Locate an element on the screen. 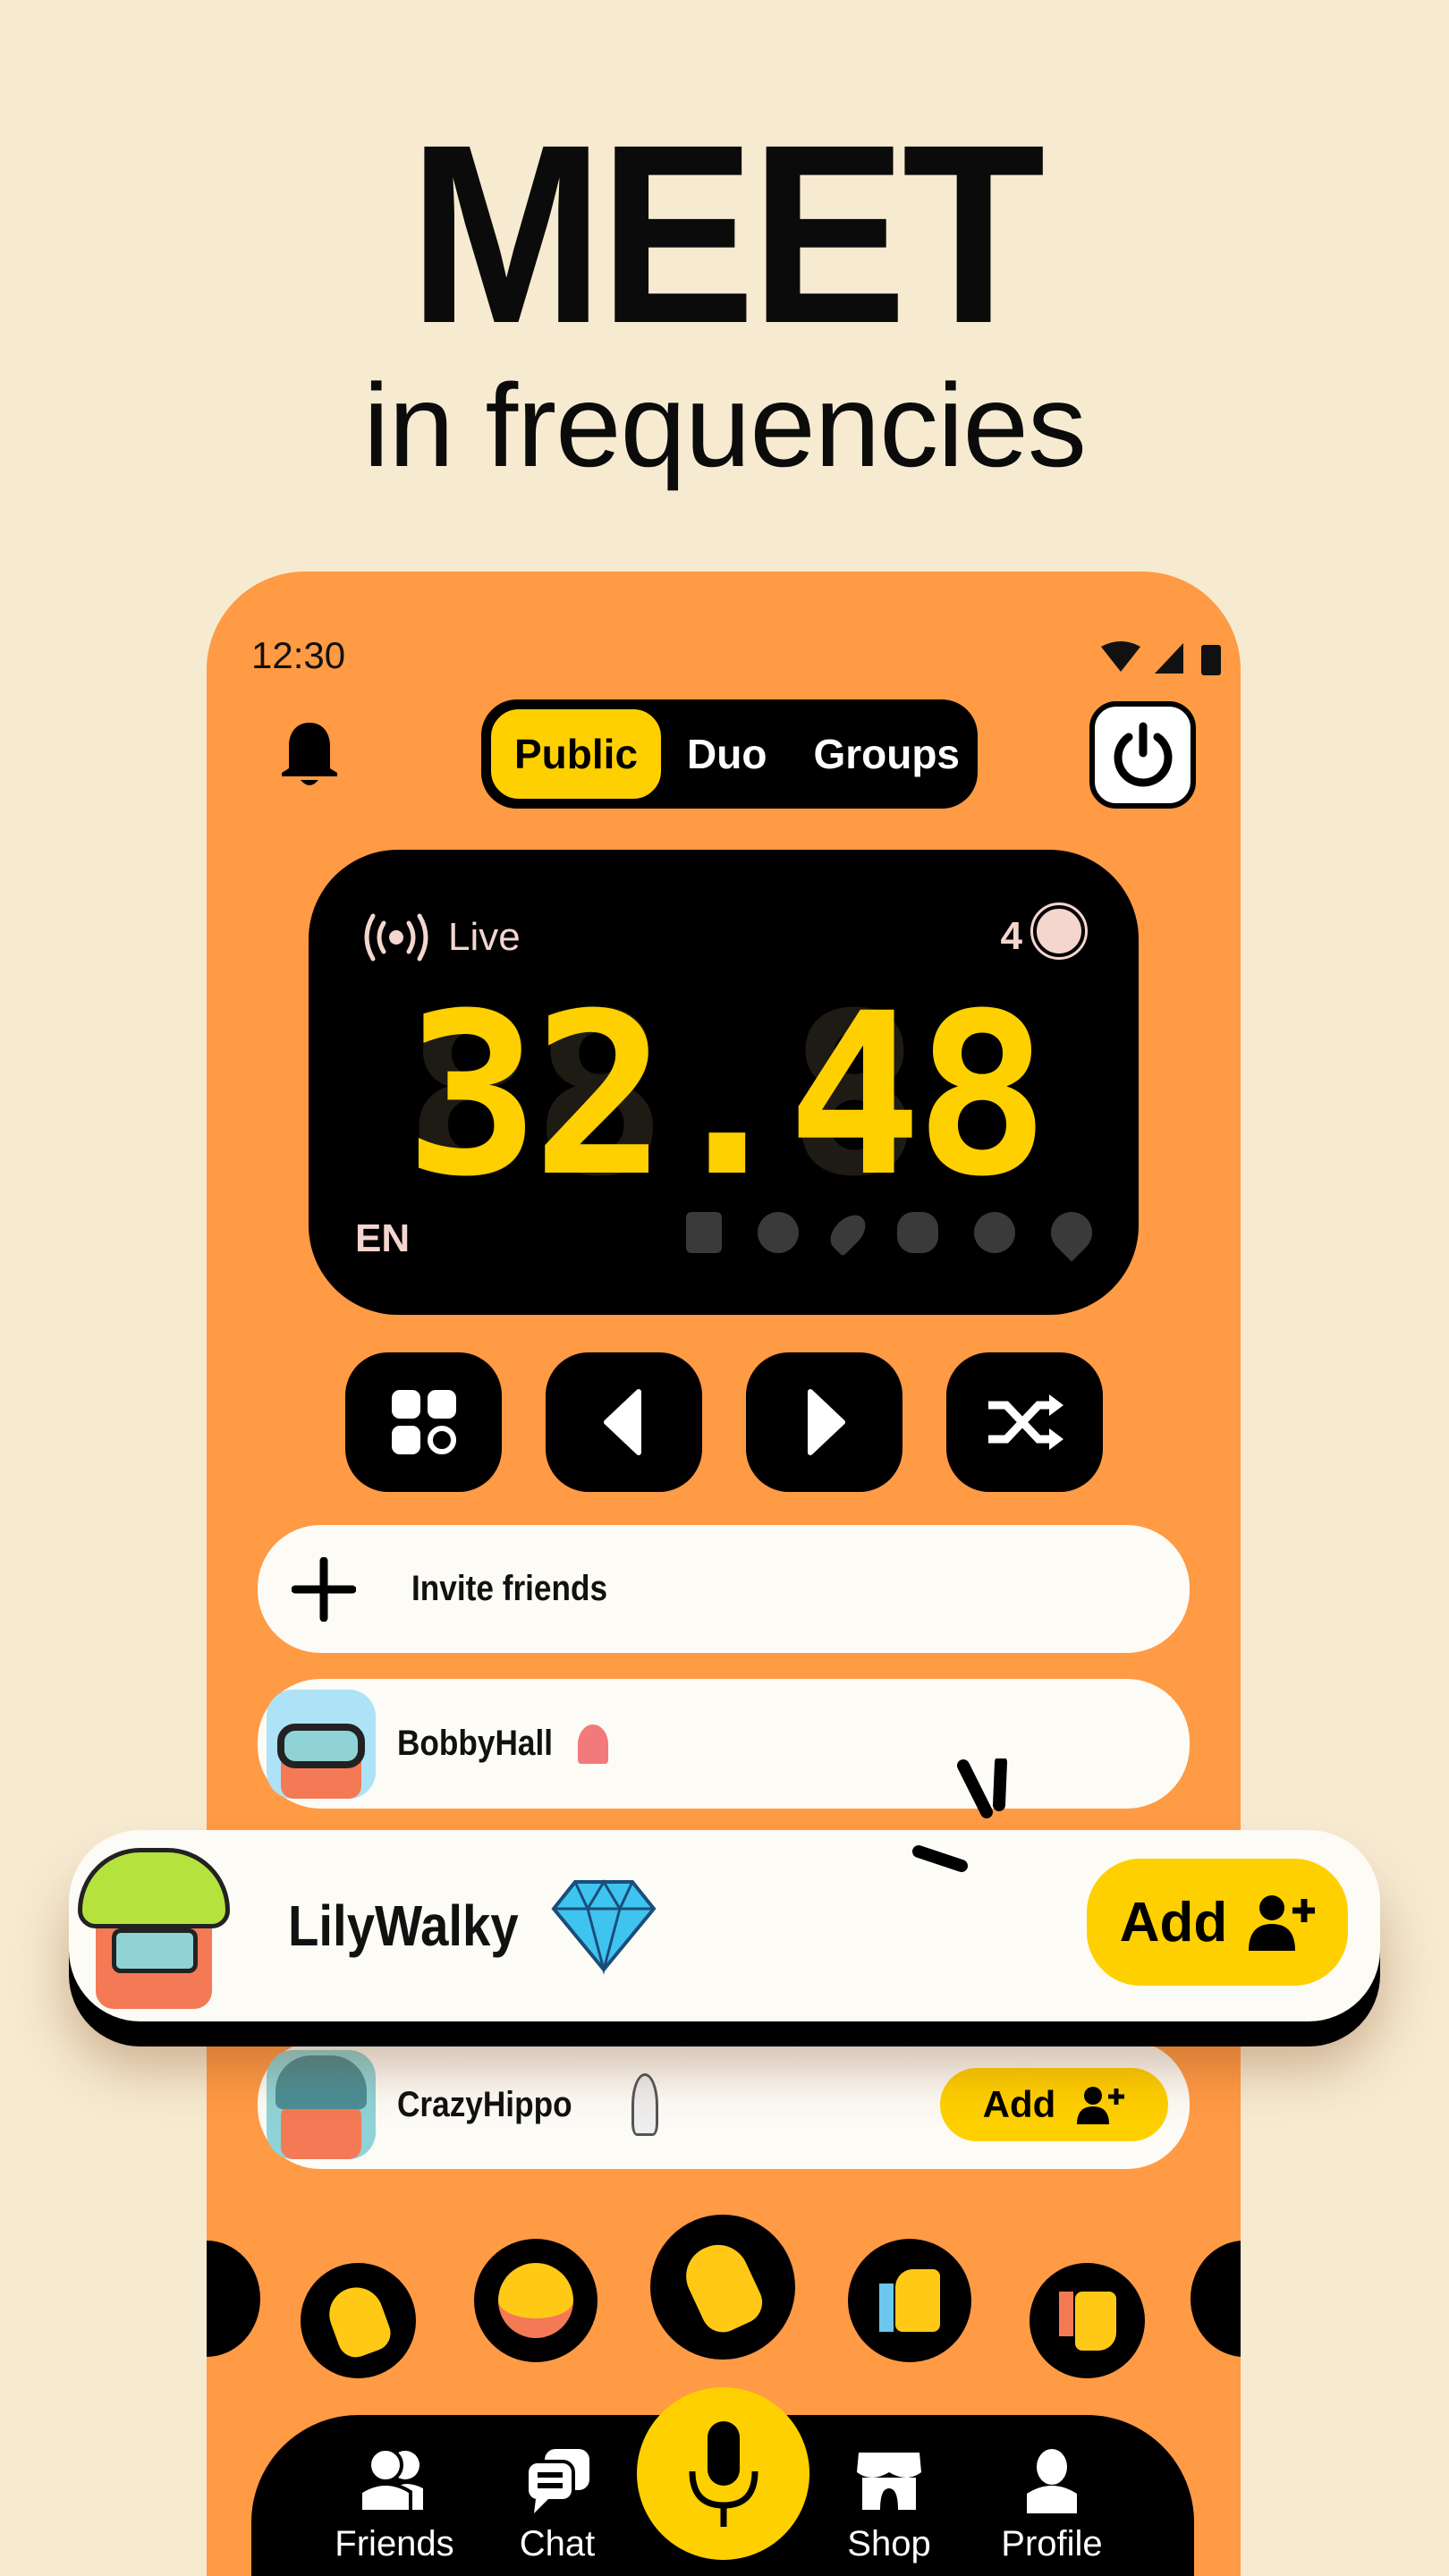  listener-avatar is located at coordinates (1059, 931).